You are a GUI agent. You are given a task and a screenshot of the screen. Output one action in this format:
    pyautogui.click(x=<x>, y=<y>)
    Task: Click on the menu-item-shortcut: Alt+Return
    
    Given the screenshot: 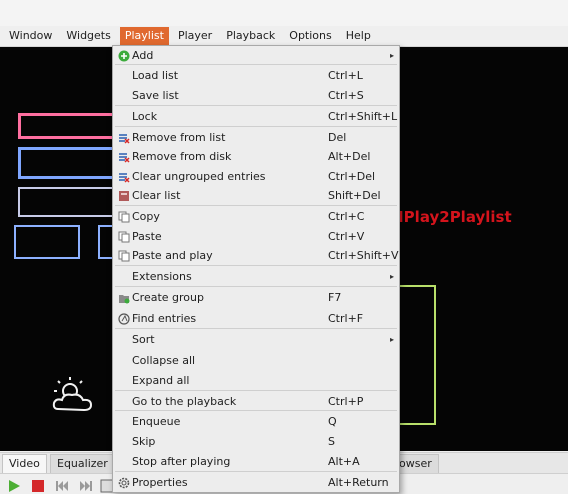 What is the action you would take?
    pyautogui.click(x=358, y=482)
    